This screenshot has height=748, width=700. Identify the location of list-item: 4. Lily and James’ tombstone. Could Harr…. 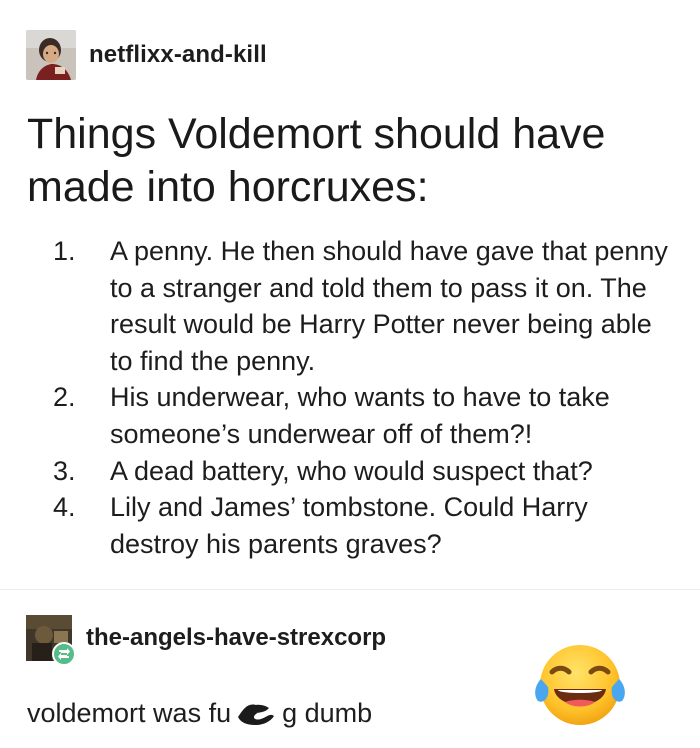
(363, 525).